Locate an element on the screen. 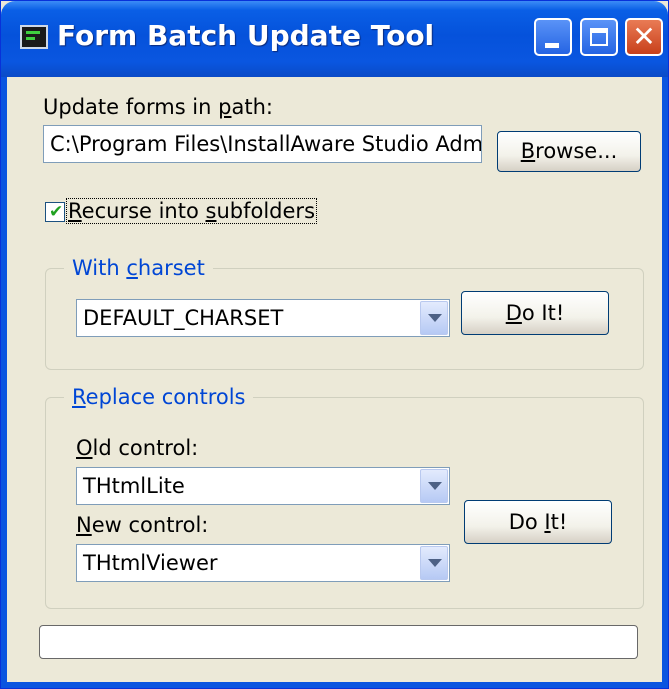  new-control-label: New control: is located at coordinates (142, 525).